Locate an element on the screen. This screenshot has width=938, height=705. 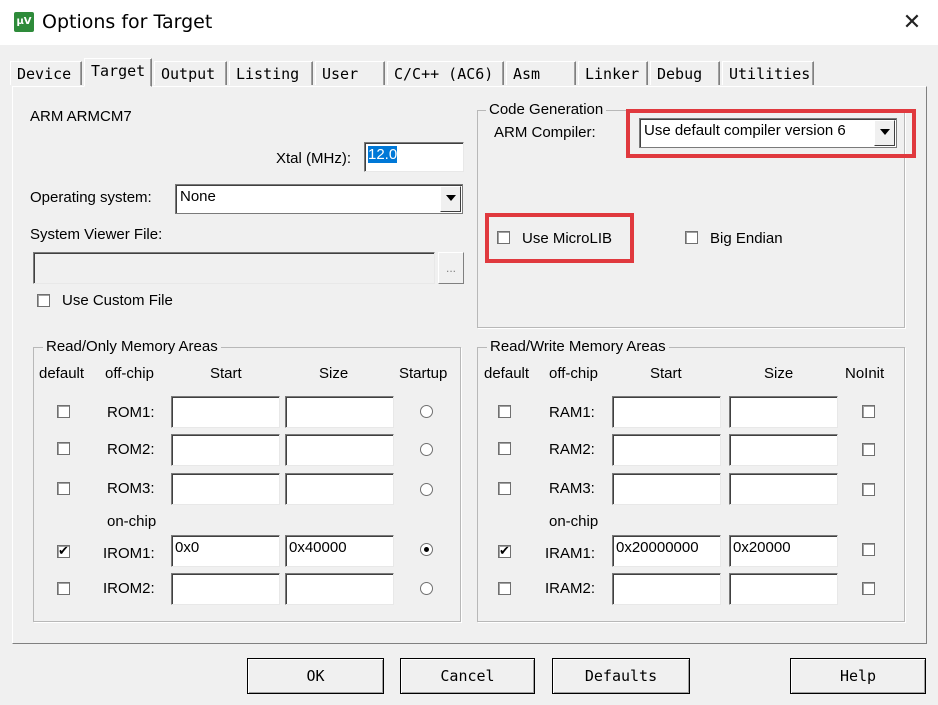
iram2-start-input is located at coordinates (666, 589).